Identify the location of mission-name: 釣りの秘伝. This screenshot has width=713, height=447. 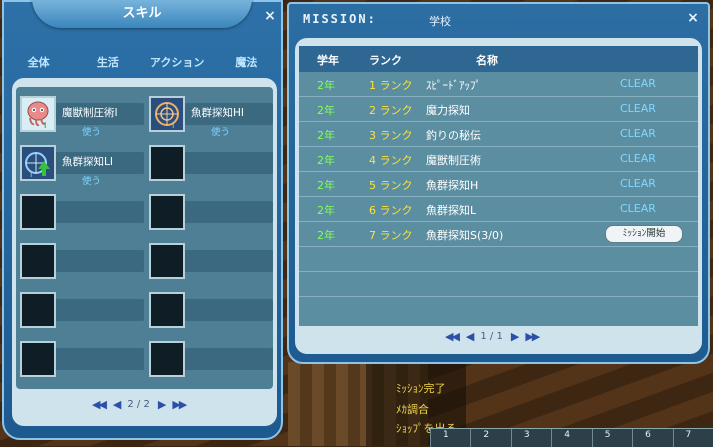
(453, 135).